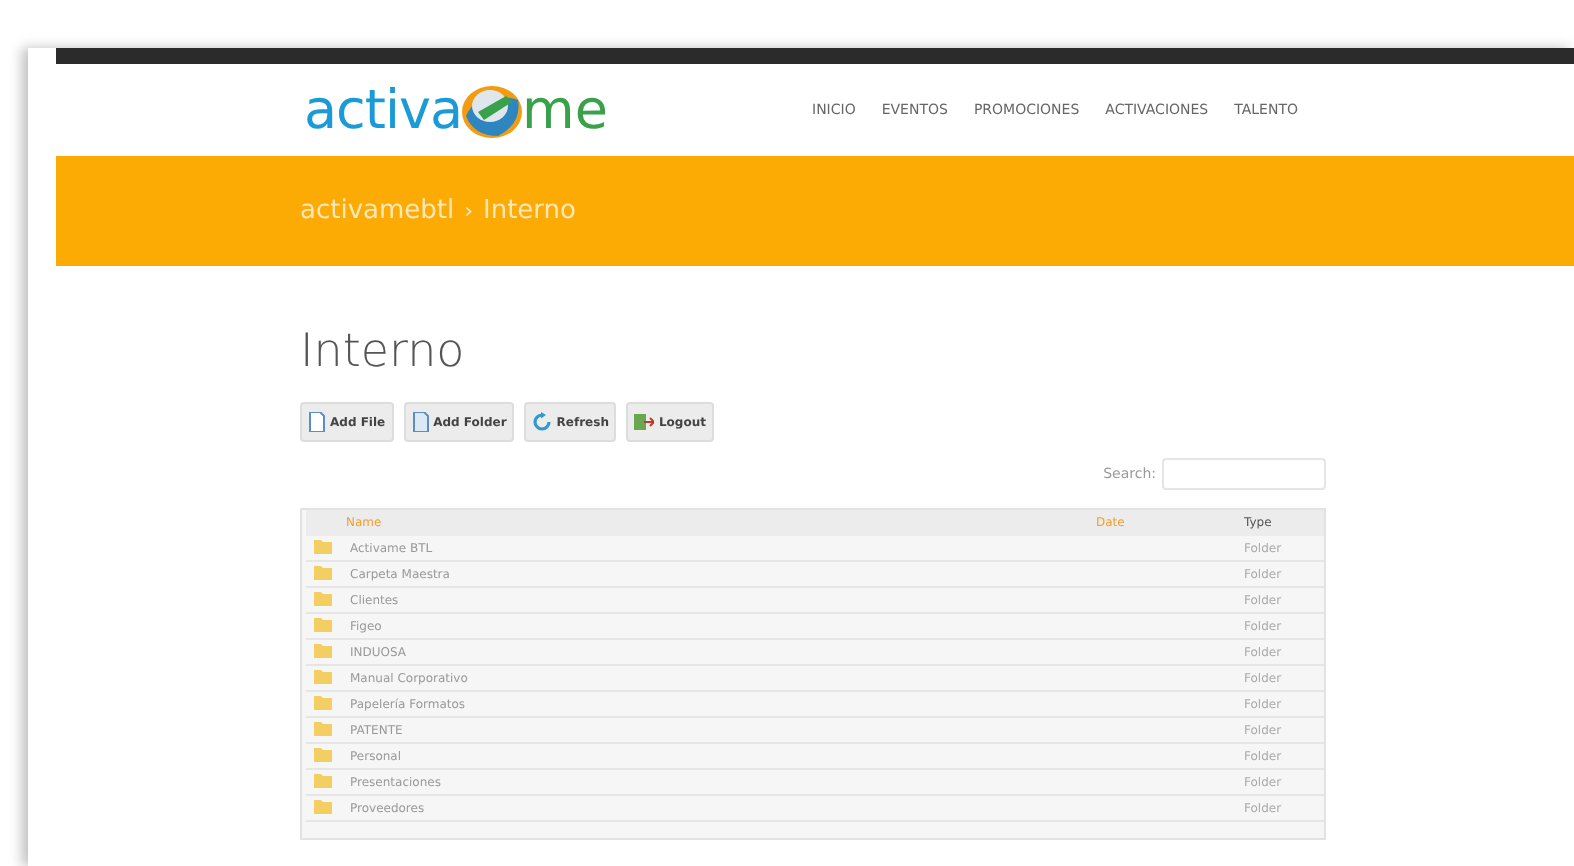 Image resolution: width=1574 pixels, height=866 pixels. What do you see at coordinates (492, 110) in the screenshot?
I see `globe-logo-icon` at bounding box center [492, 110].